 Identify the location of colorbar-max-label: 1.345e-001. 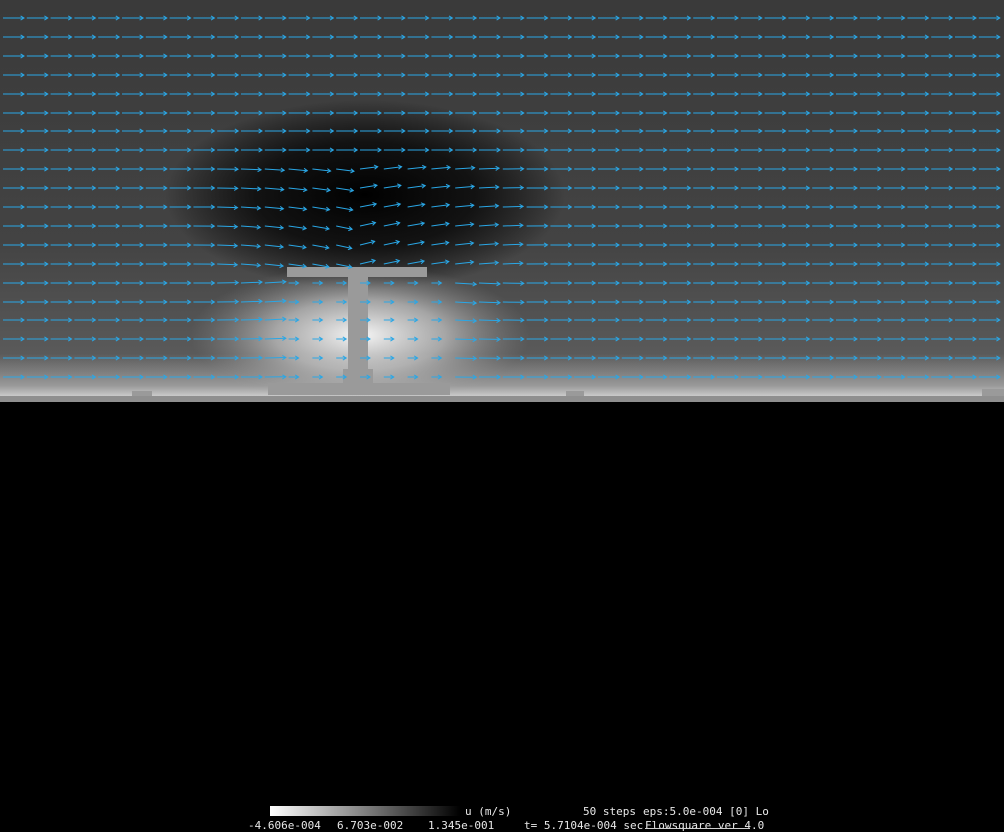
(461, 826).